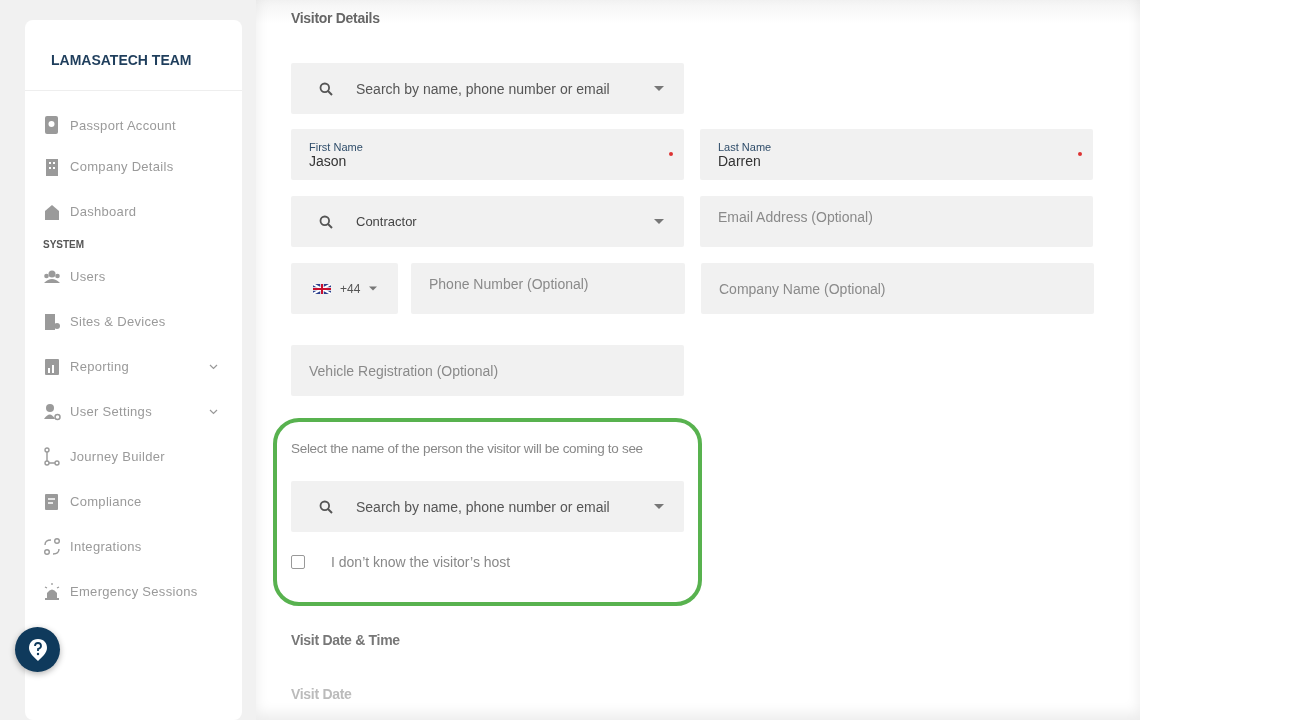  What do you see at coordinates (52, 411) in the screenshot?
I see `user-gear-icon` at bounding box center [52, 411].